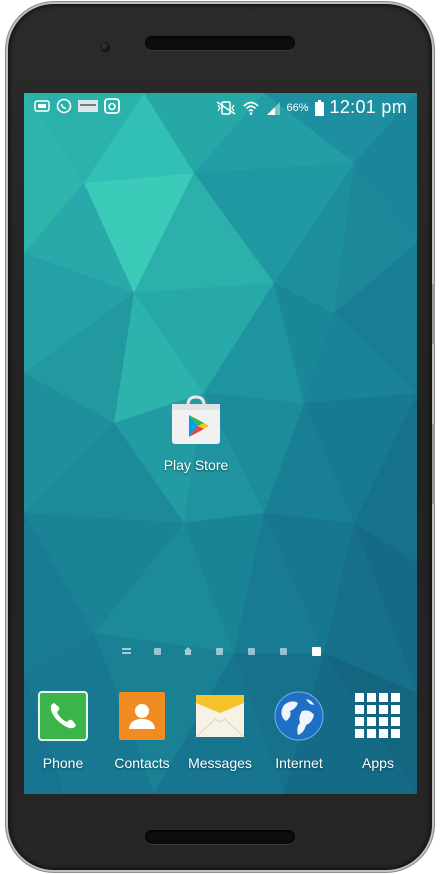 The image size is (440, 874). Describe the element at coordinates (433, 464) in the screenshot. I see `volume-button` at that location.